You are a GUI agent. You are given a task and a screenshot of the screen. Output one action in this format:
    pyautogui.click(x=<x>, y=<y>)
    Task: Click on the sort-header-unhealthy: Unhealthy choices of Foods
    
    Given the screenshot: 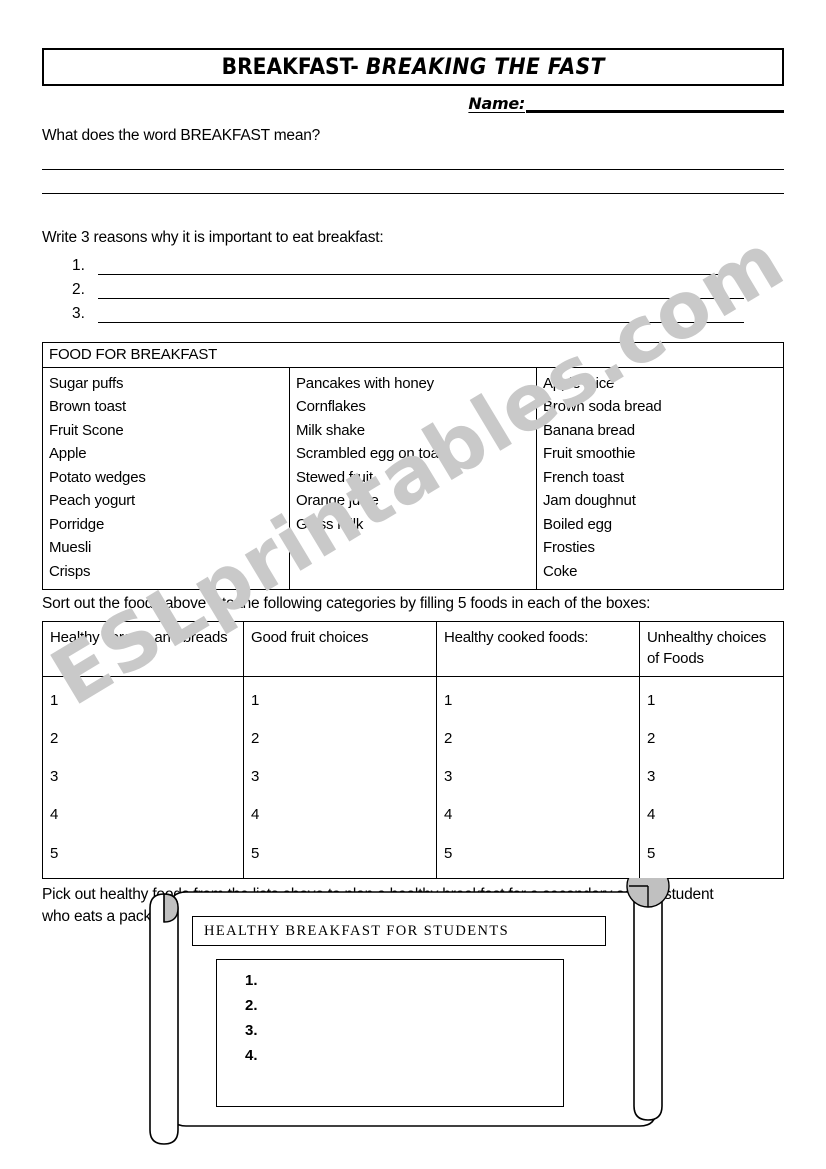 What is the action you would take?
    pyautogui.click(x=711, y=648)
    